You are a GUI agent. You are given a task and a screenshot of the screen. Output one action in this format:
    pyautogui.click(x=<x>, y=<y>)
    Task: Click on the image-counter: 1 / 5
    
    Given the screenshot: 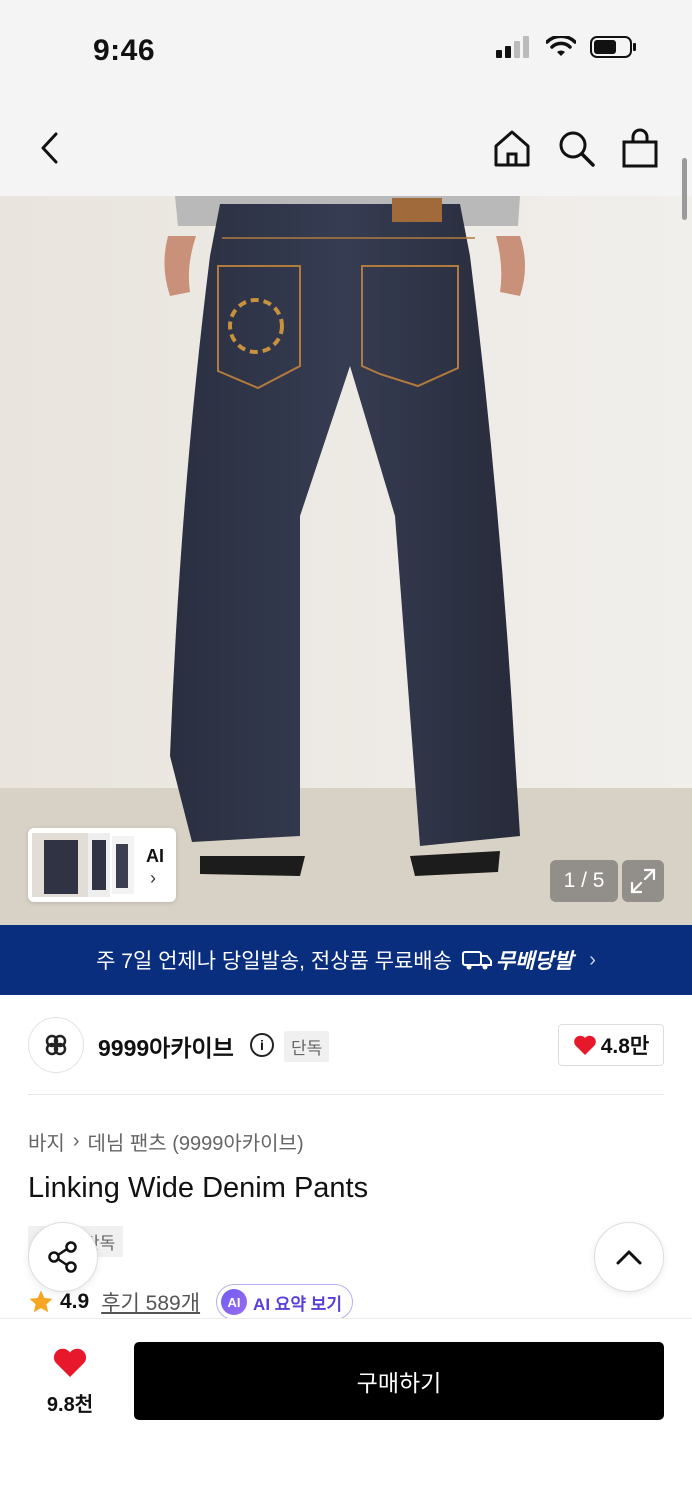 What is the action you would take?
    pyautogui.click(x=584, y=881)
    